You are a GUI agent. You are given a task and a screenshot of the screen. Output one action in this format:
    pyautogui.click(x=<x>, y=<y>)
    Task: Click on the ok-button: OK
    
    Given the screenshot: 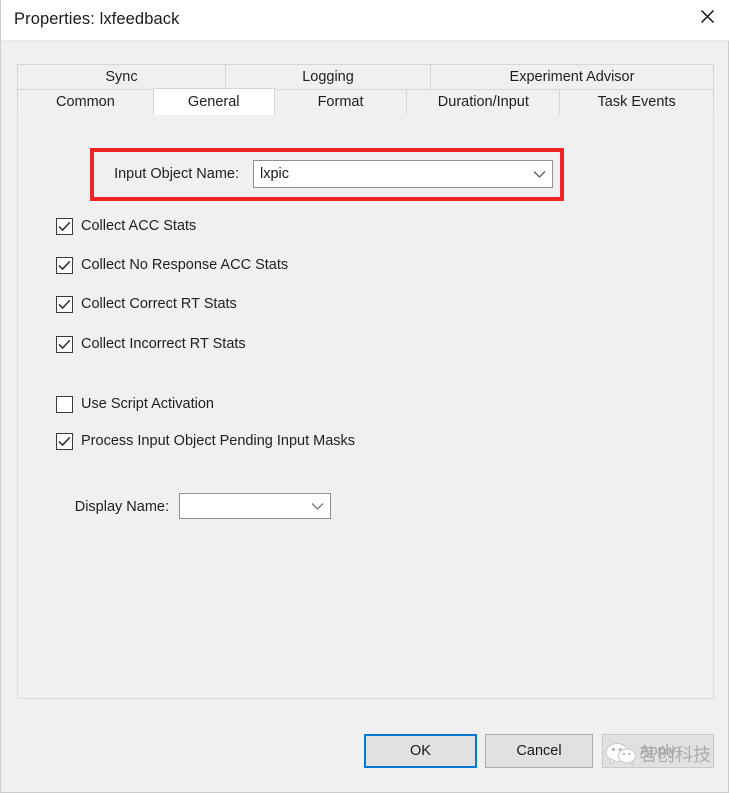 What is the action you would take?
    pyautogui.click(x=420, y=751)
    